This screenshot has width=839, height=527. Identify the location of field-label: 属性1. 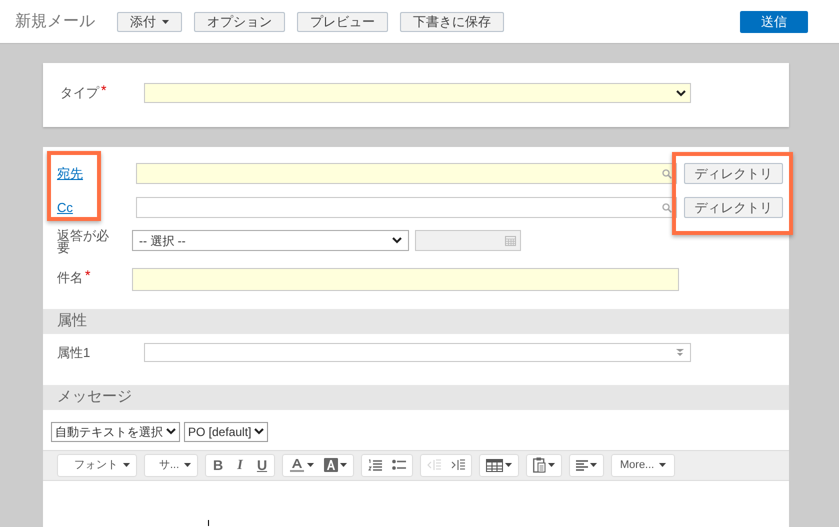
(73, 353).